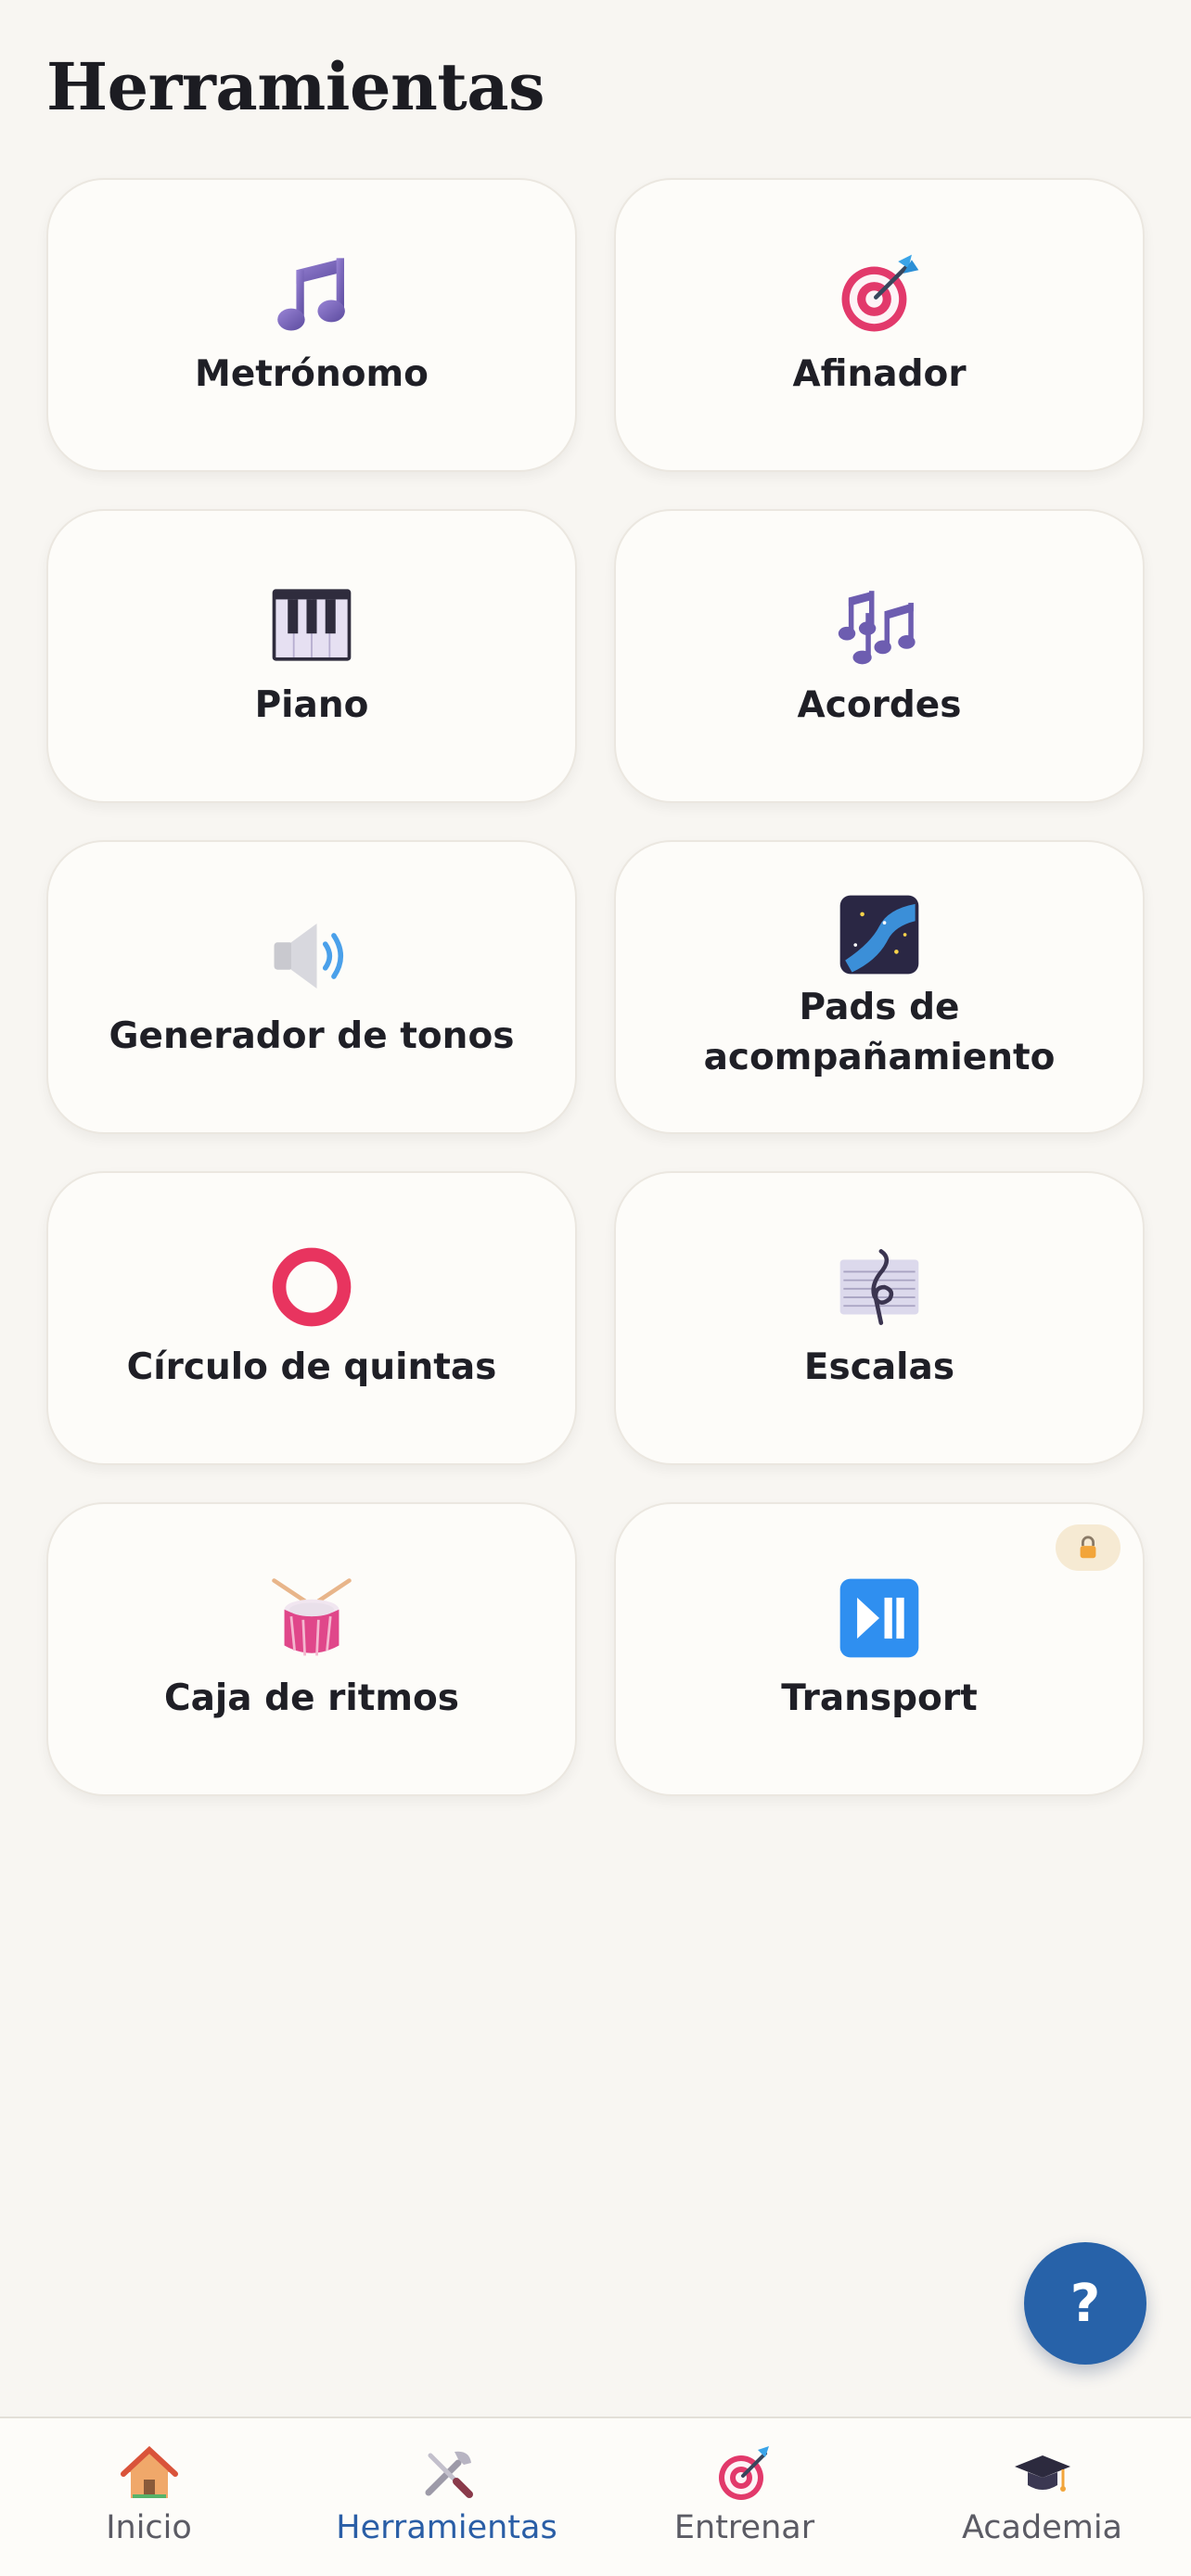 The image size is (1191, 2576). Describe the element at coordinates (1085, 2303) in the screenshot. I see `help-button: ?` at that location.